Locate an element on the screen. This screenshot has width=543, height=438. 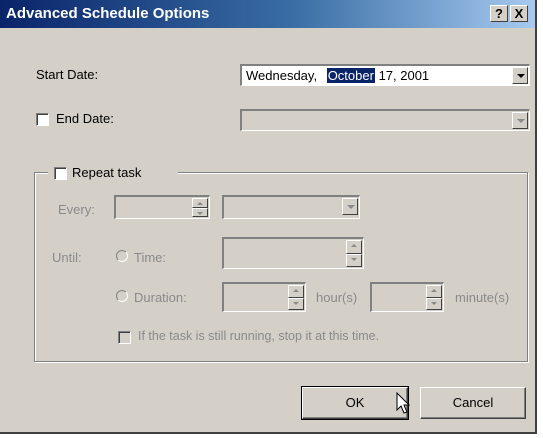
ok-button: OK is located at coordinates (355, 403).